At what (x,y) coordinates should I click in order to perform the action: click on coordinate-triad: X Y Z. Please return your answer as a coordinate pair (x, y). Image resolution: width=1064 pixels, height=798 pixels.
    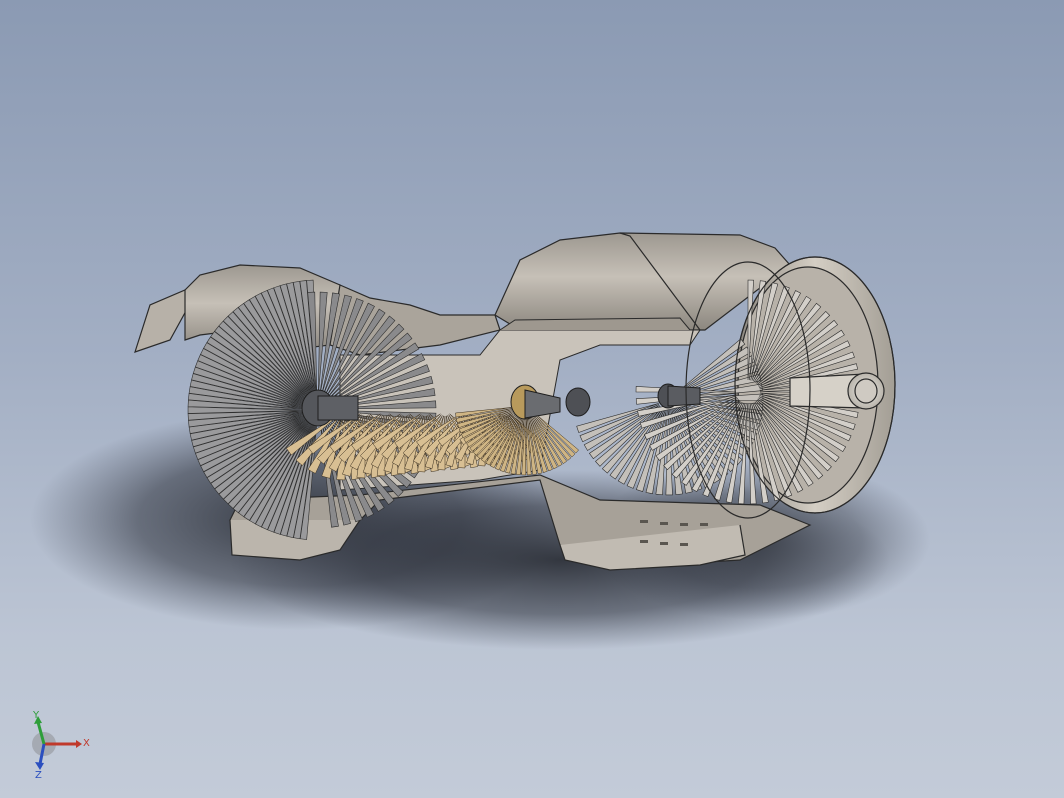
    Looking at the image, I should click on (62, 746).